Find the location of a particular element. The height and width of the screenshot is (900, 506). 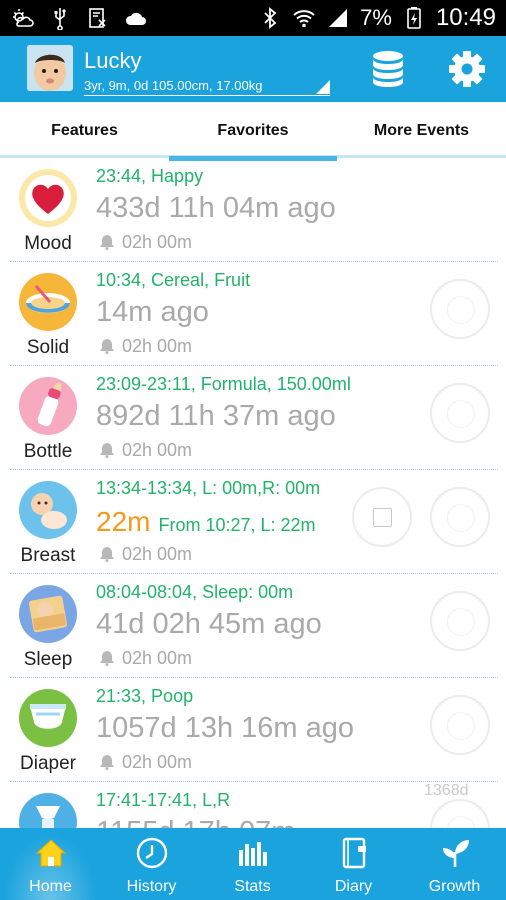

tab-bar: Features Favorites More Events is located at coordinates (253, 131).